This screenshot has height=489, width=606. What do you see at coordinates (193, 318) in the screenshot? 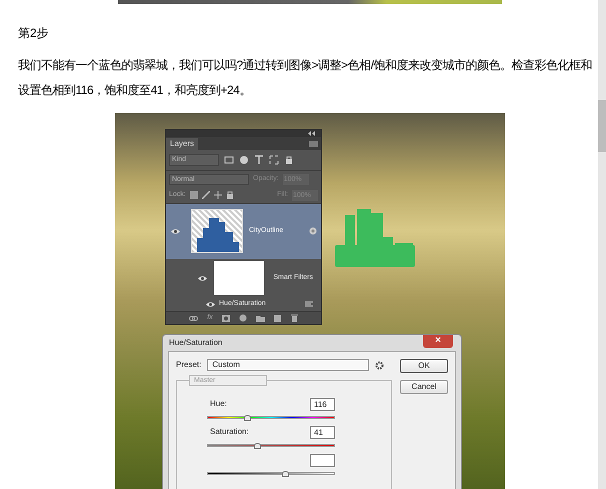
I see `link-icon` at bounding box center [193, 318].